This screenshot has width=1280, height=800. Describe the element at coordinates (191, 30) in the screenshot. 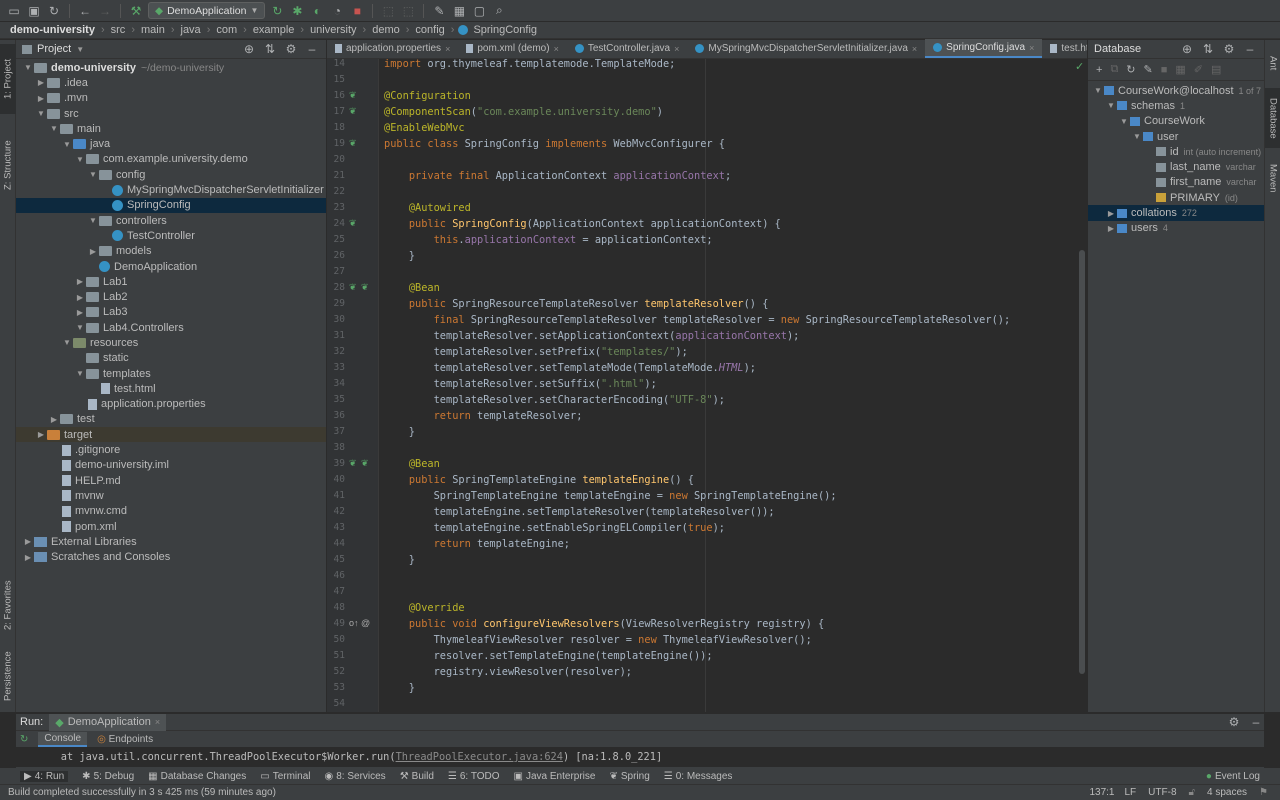

I see `breadcrumb-item: java` at that location.